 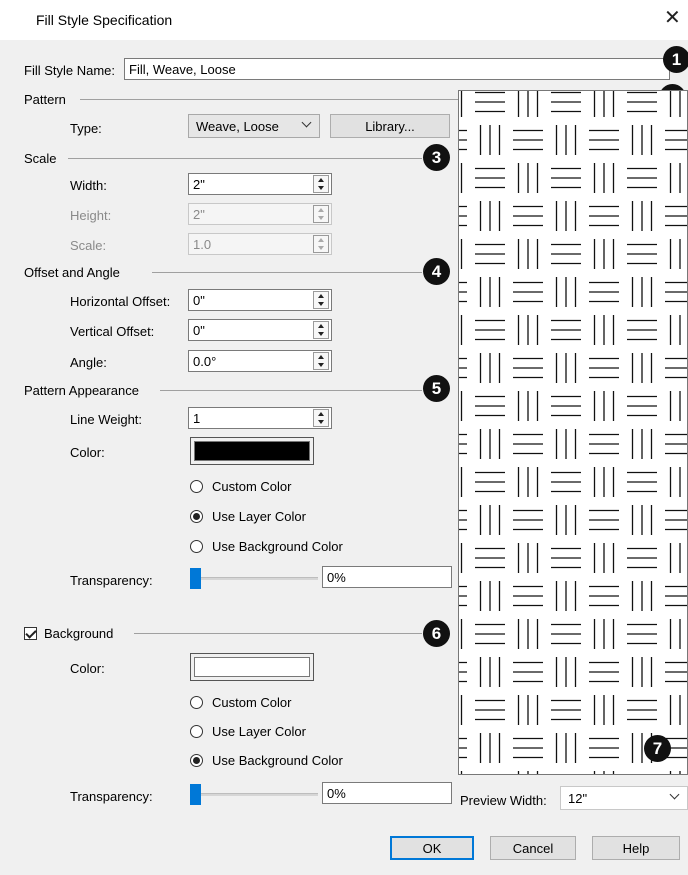 I want to click on horizontal-offset-input: 0", so click(x=260, y=300).